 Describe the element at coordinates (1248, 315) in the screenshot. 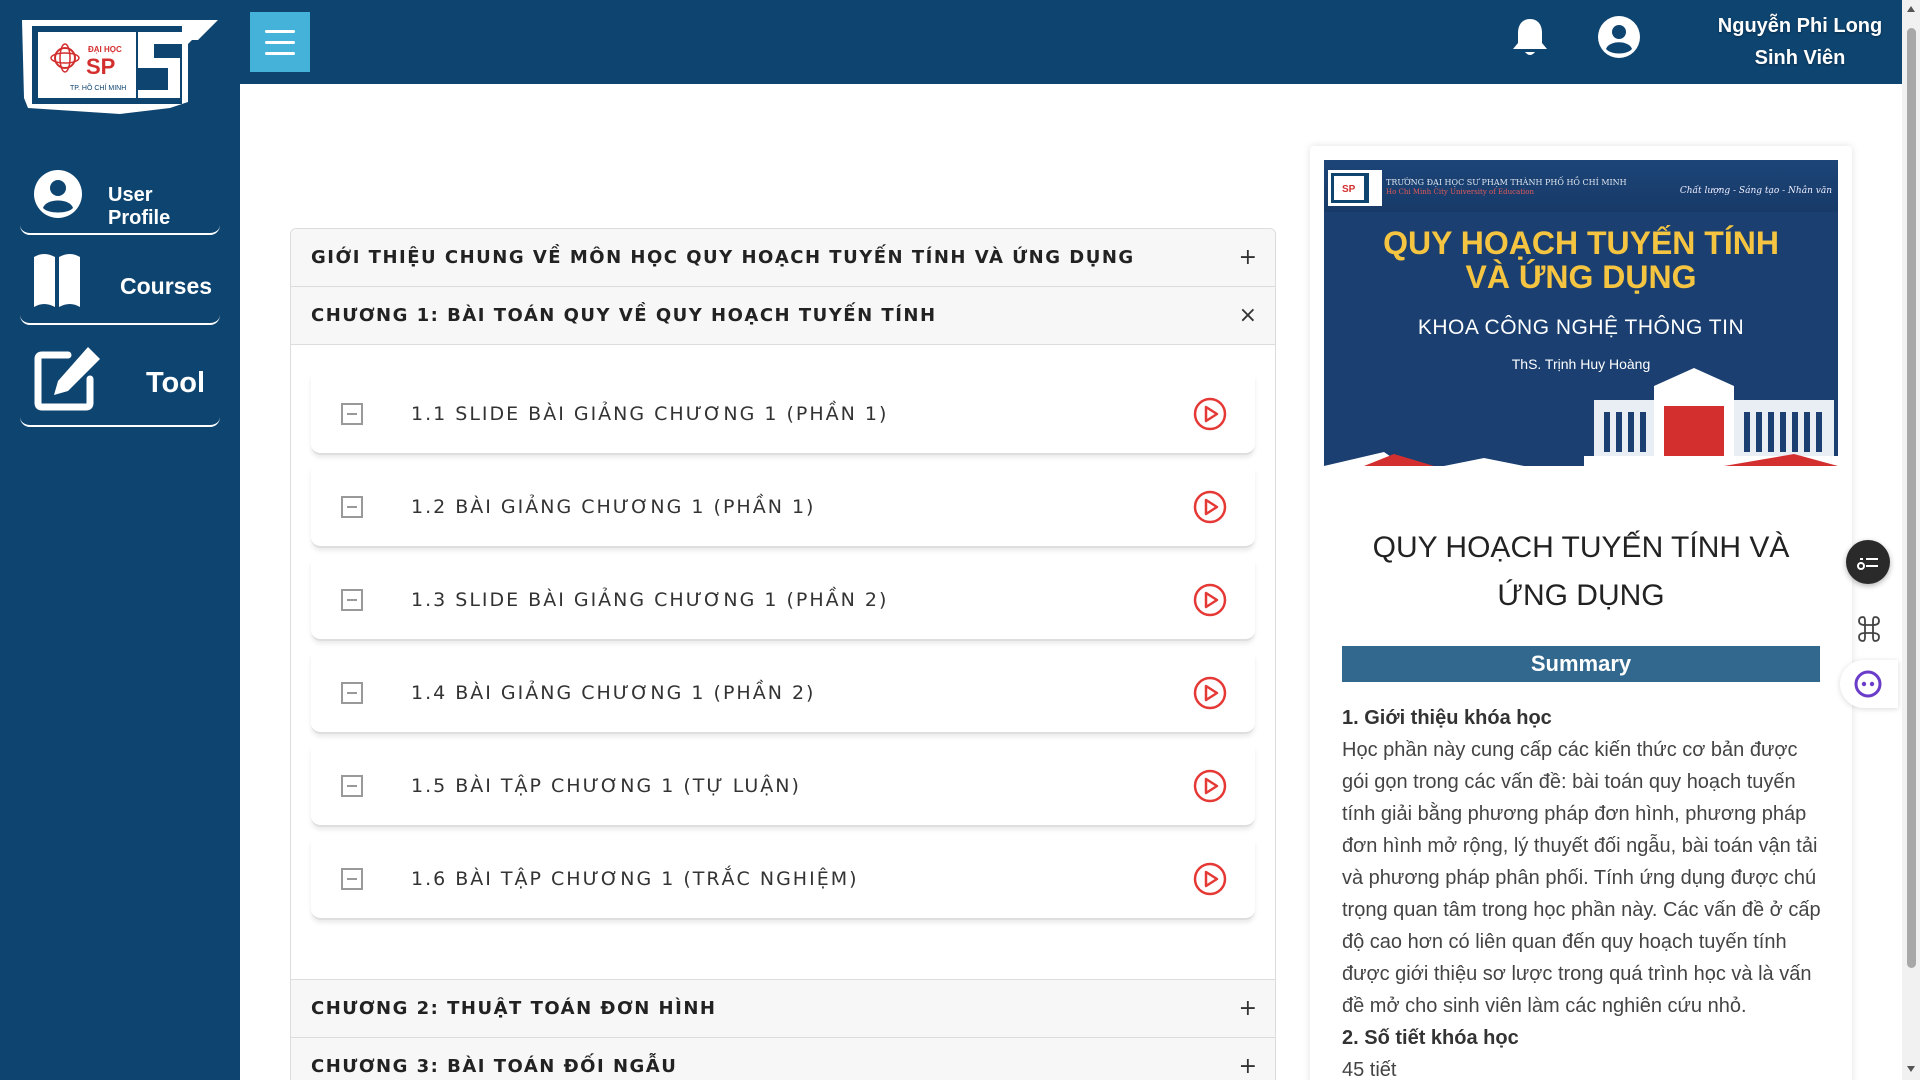

I see `collapse-close-icon: ×` at that location.